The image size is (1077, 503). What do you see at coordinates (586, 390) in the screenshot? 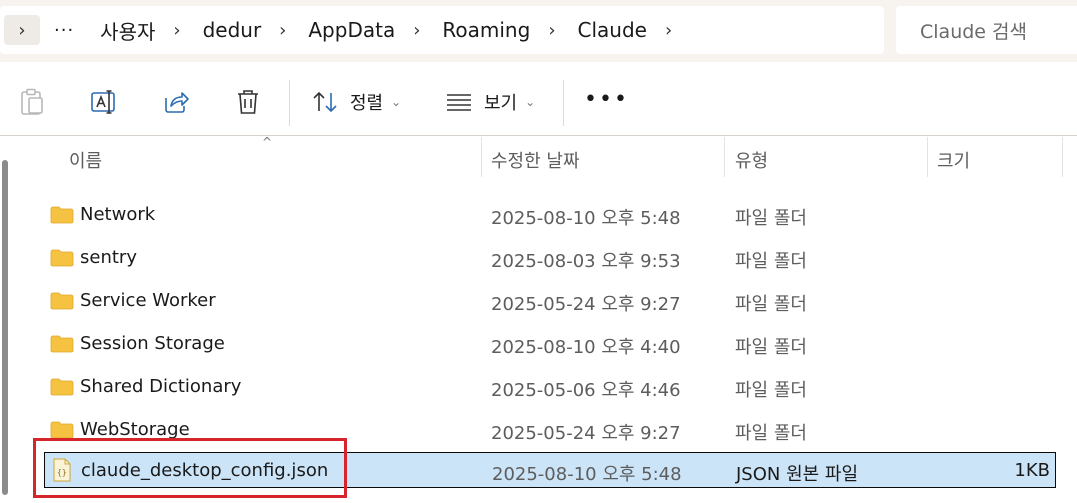
I see `file-date: 2025-05-06 오후 4:46` at bounding box center [586, 390].